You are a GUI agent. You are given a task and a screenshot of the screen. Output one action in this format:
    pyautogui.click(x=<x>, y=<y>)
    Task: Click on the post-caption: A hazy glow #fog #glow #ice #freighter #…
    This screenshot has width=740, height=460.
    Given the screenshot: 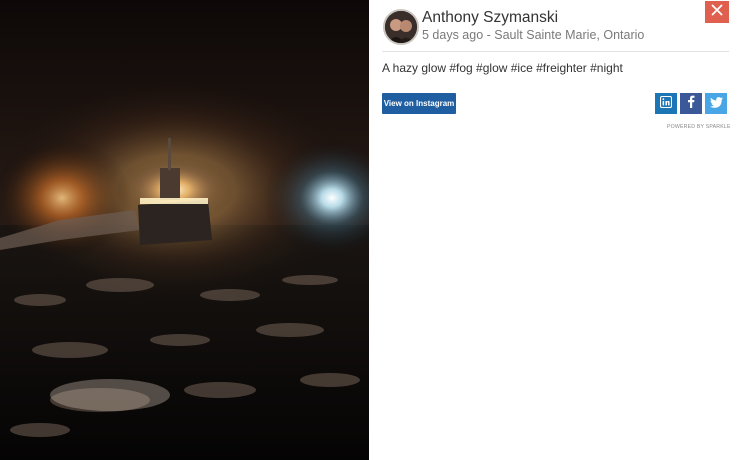 What is the action you would take?
    pyautogui.click(x=502, y=68)
    